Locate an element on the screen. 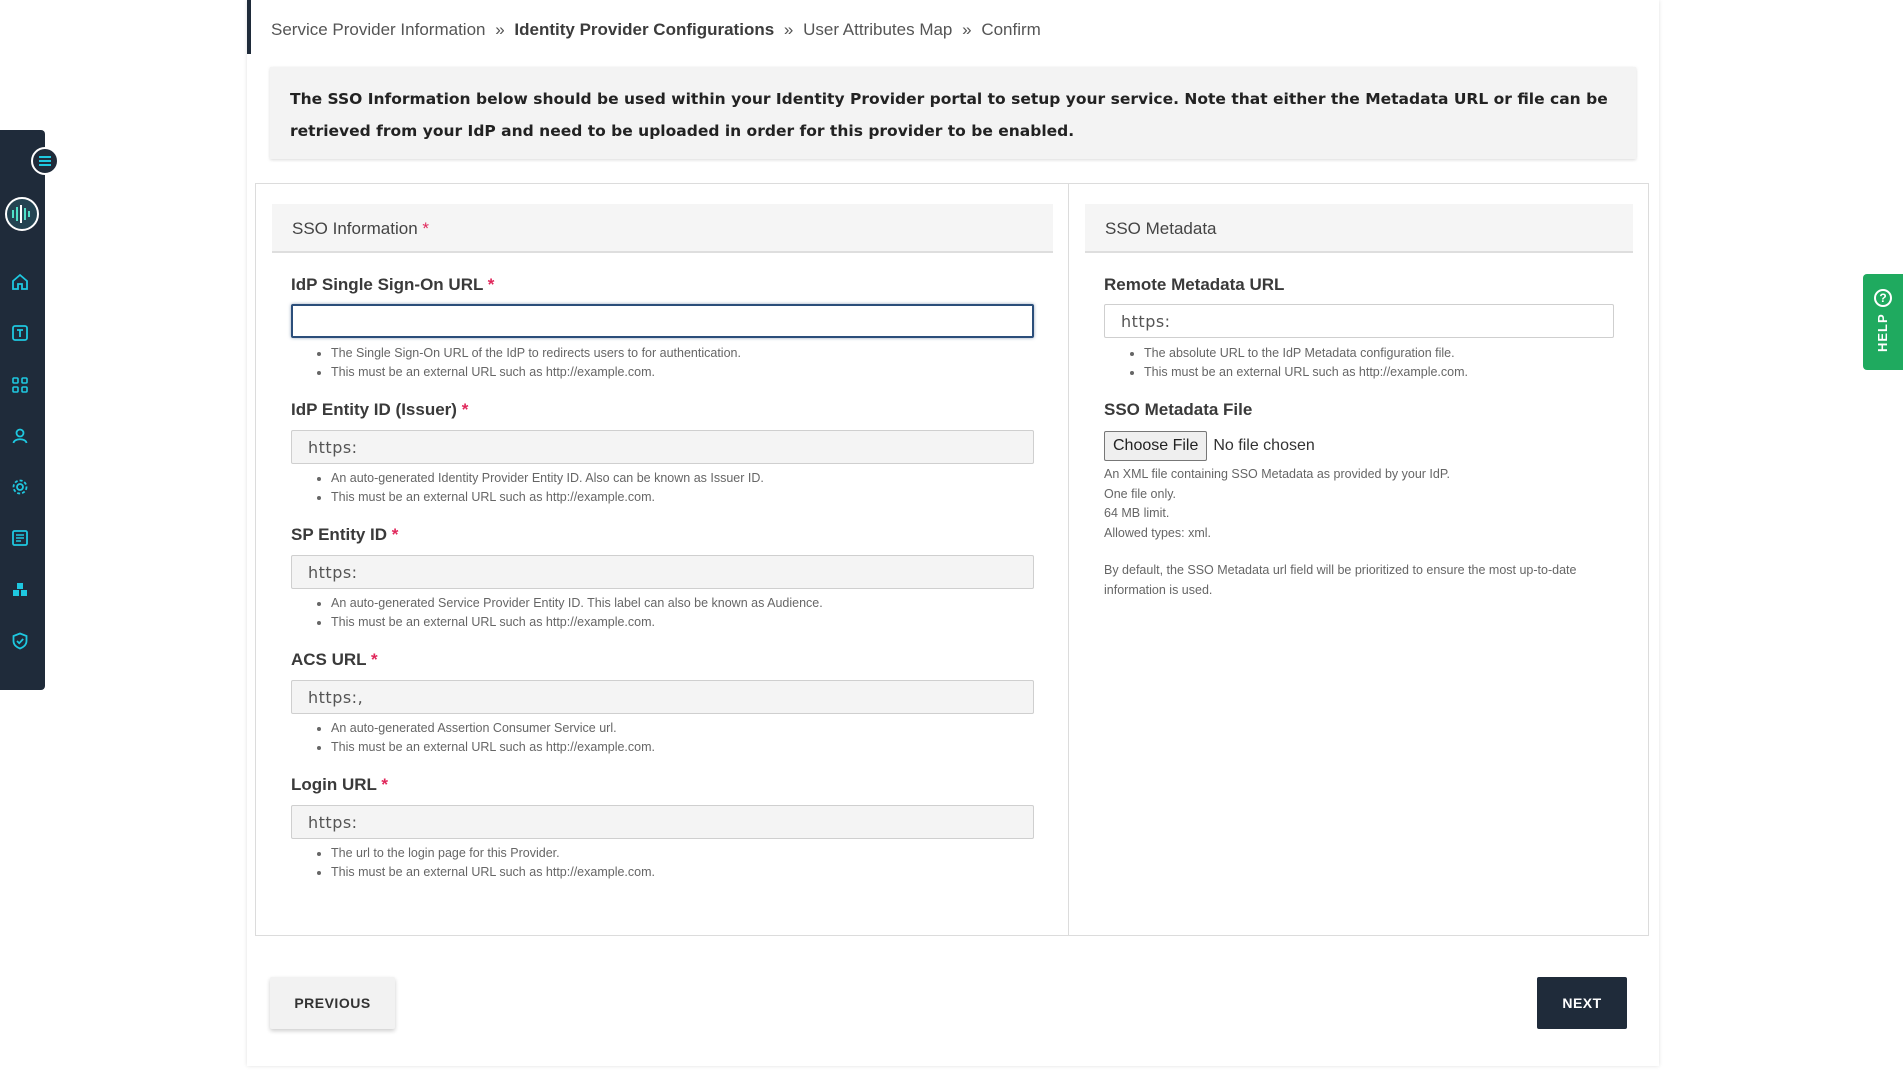  user-icon is located at coordinates (20, 436).